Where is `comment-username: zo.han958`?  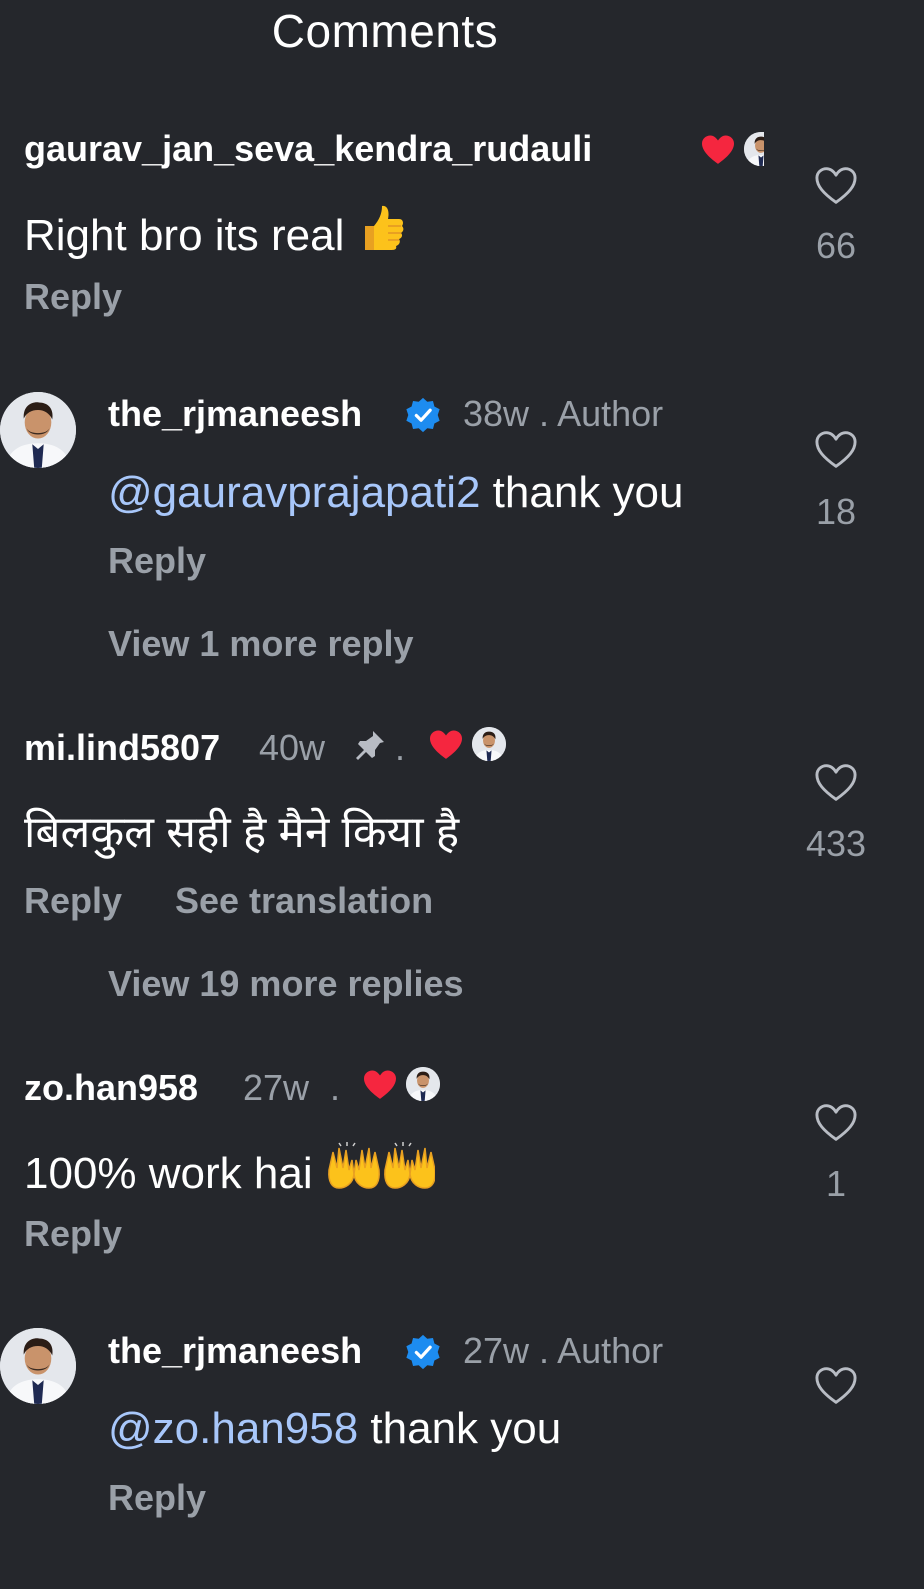 comment-username: zo.han958 is located at coordinates (111, 1088).